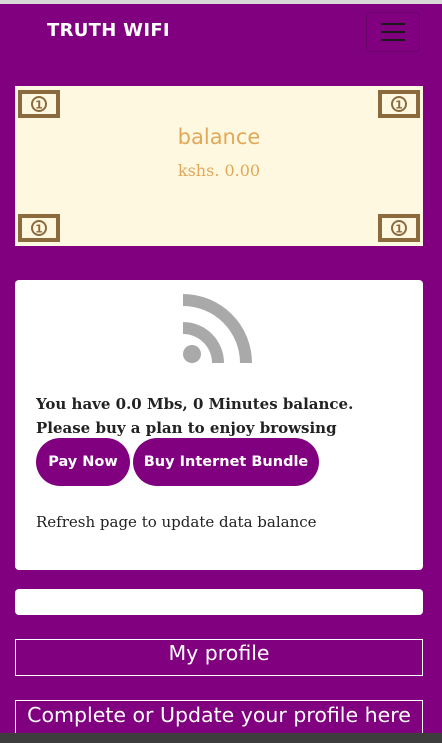 The image size is (442, 743). What do you see at coordinates (195, 404) in the screenshot?
I see `balance-message-line1: You have 0.0 Mbs, 0 Minutes balance.` at bounding box center [195, 404].